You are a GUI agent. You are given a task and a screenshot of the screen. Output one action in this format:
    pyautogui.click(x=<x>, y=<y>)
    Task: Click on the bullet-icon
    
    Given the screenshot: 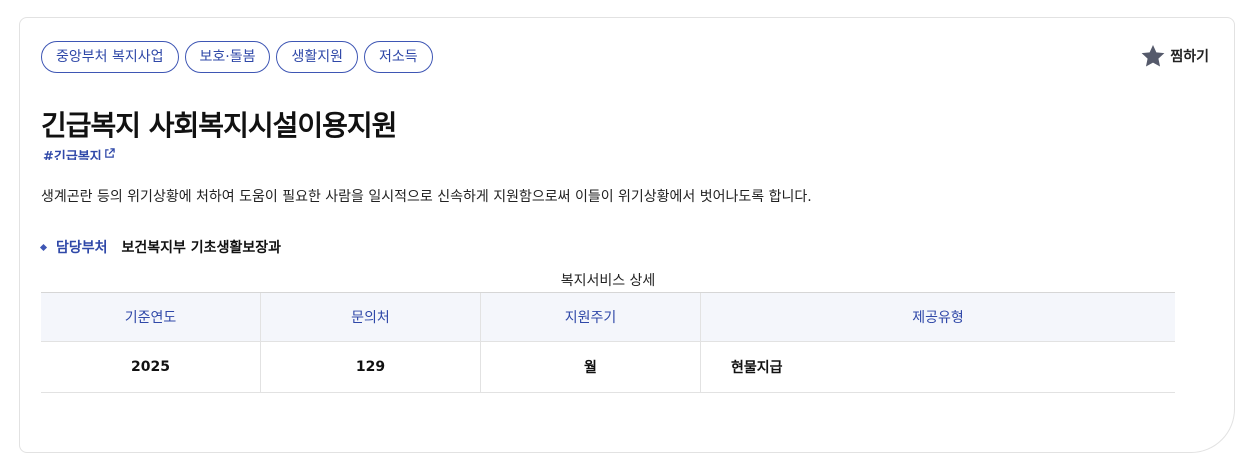 What is the action you would take?
    pyautogui.click(x=43, y=247)
    